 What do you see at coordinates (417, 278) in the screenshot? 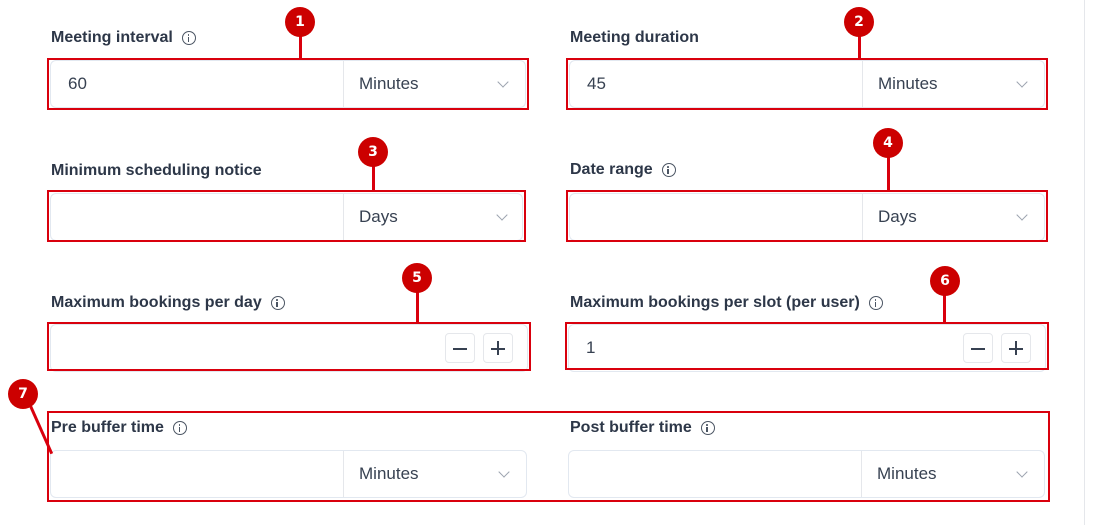
I see `callout-badge-5: 5` at bounding box center [417, 278].